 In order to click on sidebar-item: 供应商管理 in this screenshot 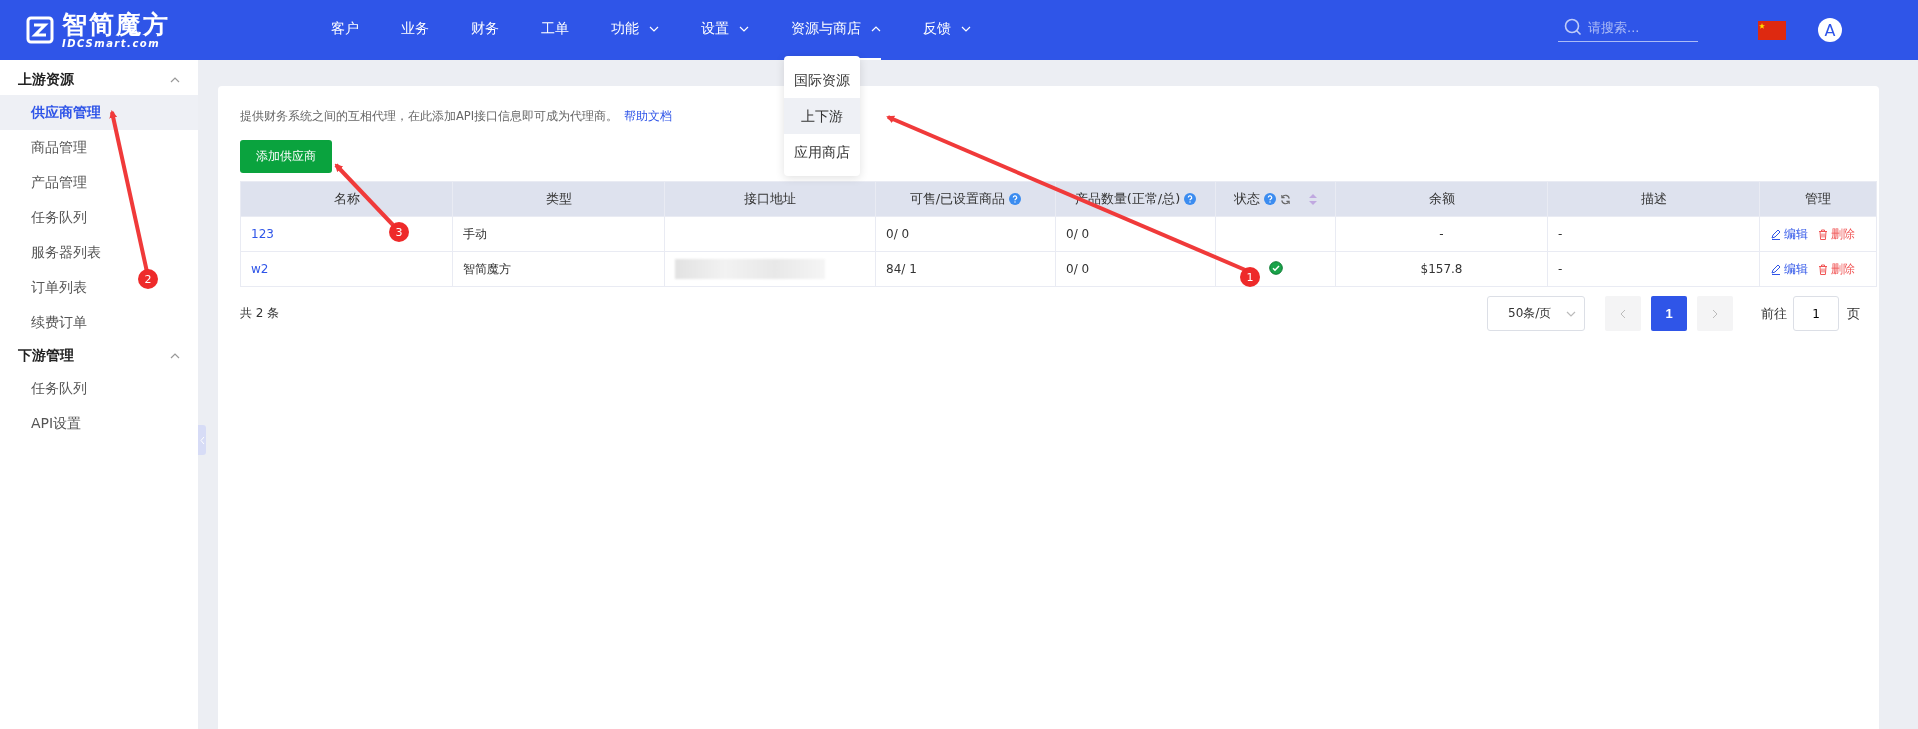, I will do `click(99, 112)`.